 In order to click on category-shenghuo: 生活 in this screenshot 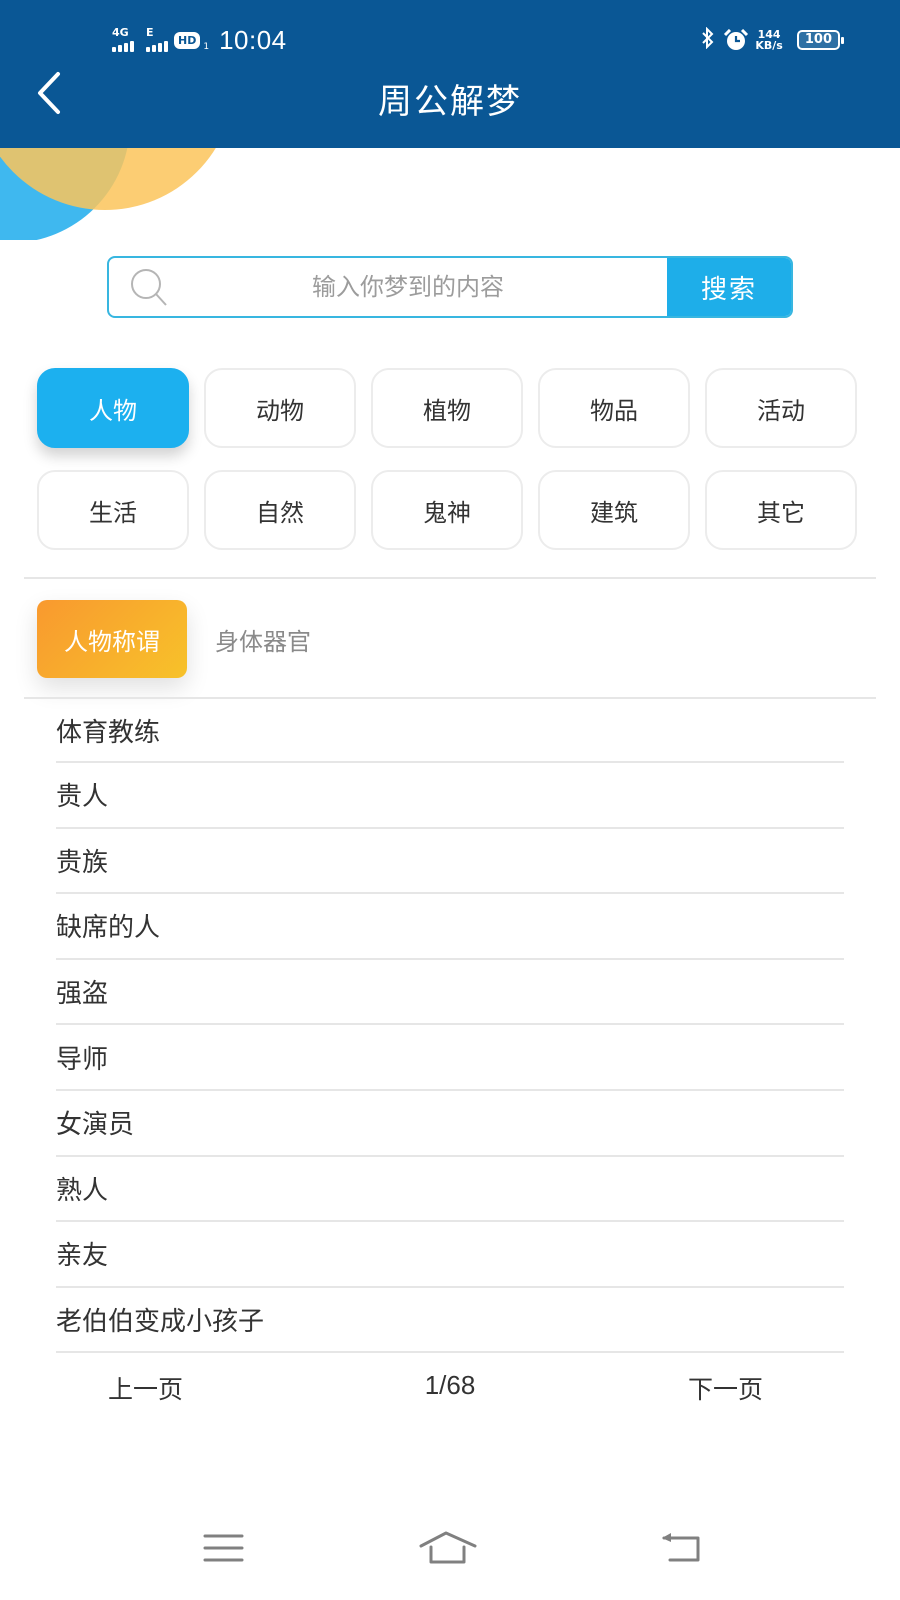, I will do `click(113, 510)`.